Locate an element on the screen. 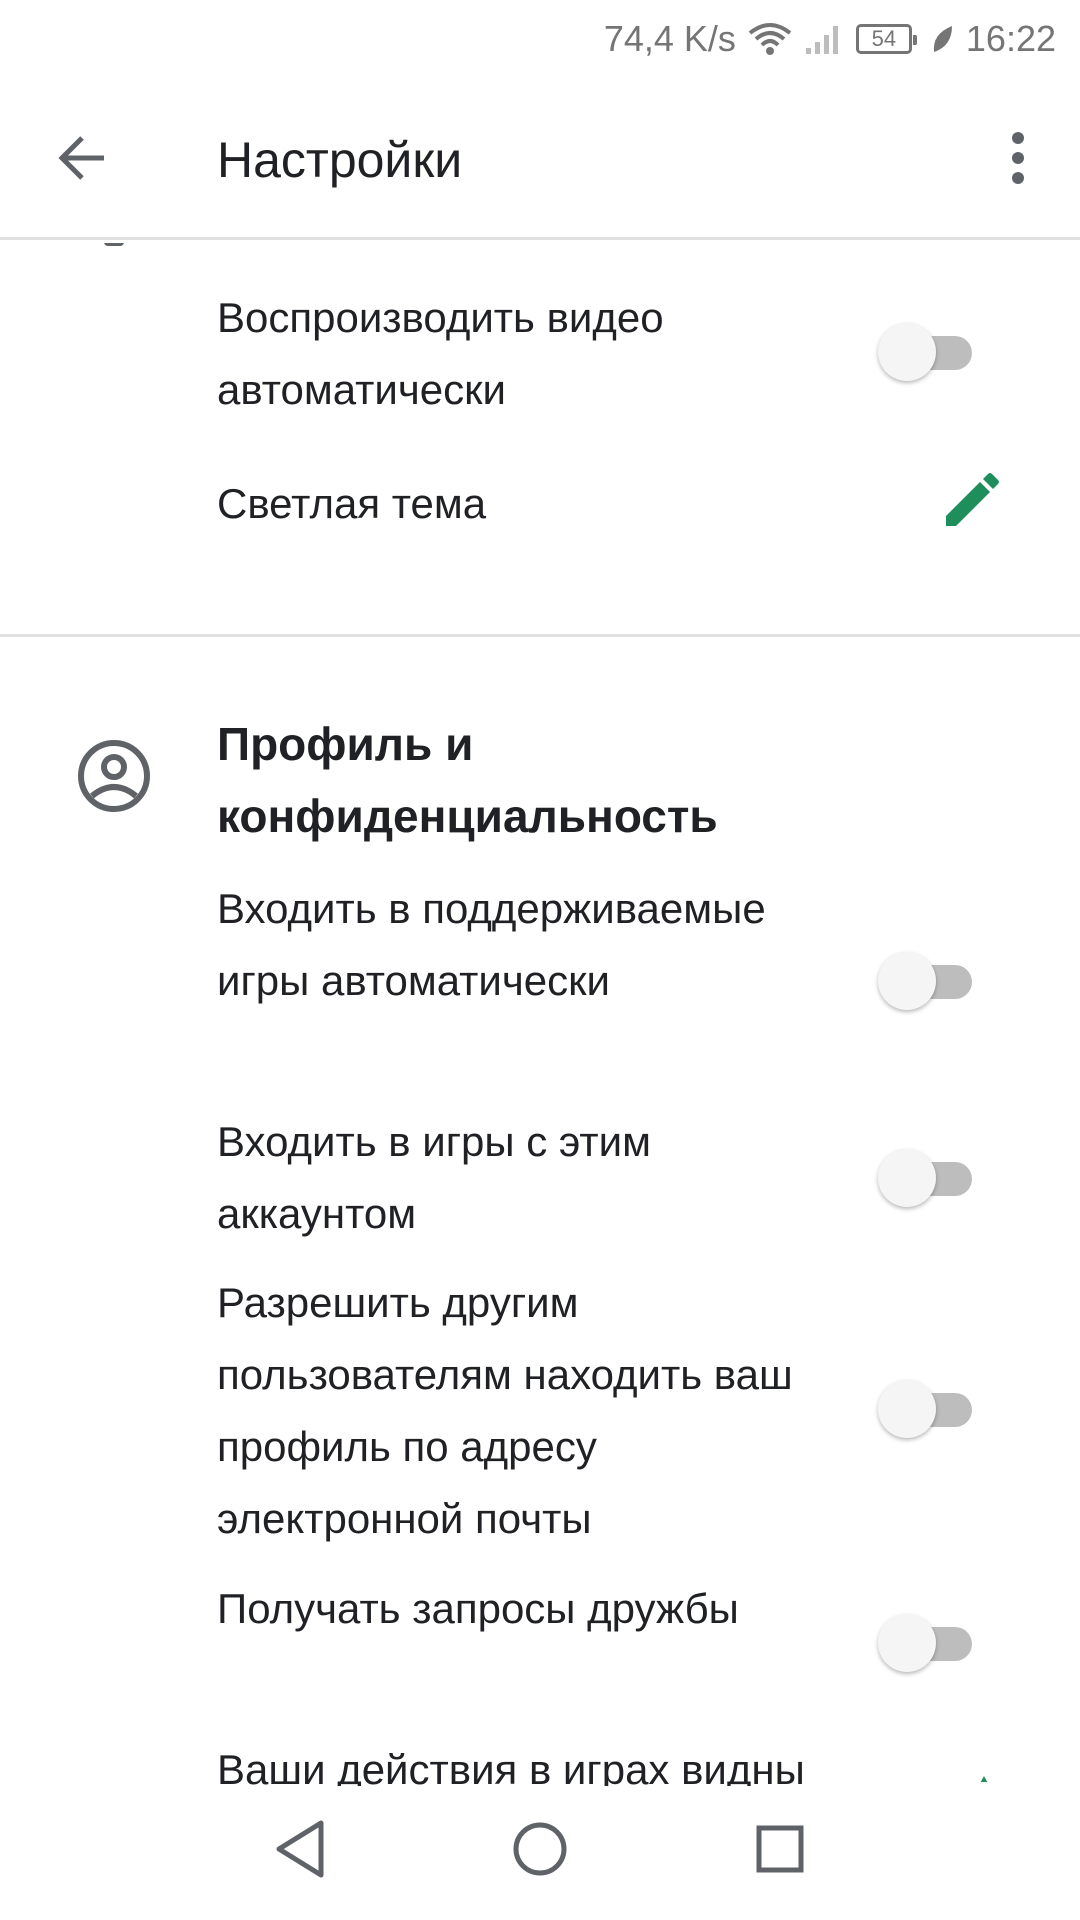 The width and height of the screenshot is (1080, 1920). find-by-email-toggle is located at coordinates (927, 1409).